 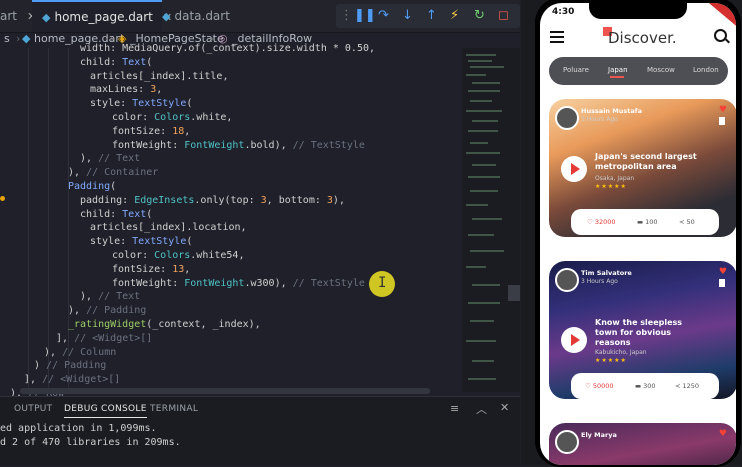 What do you see at coordinates (18, 16) in the screenshot?
I see `tab-art: art✕` at bounding box center [18, 16].